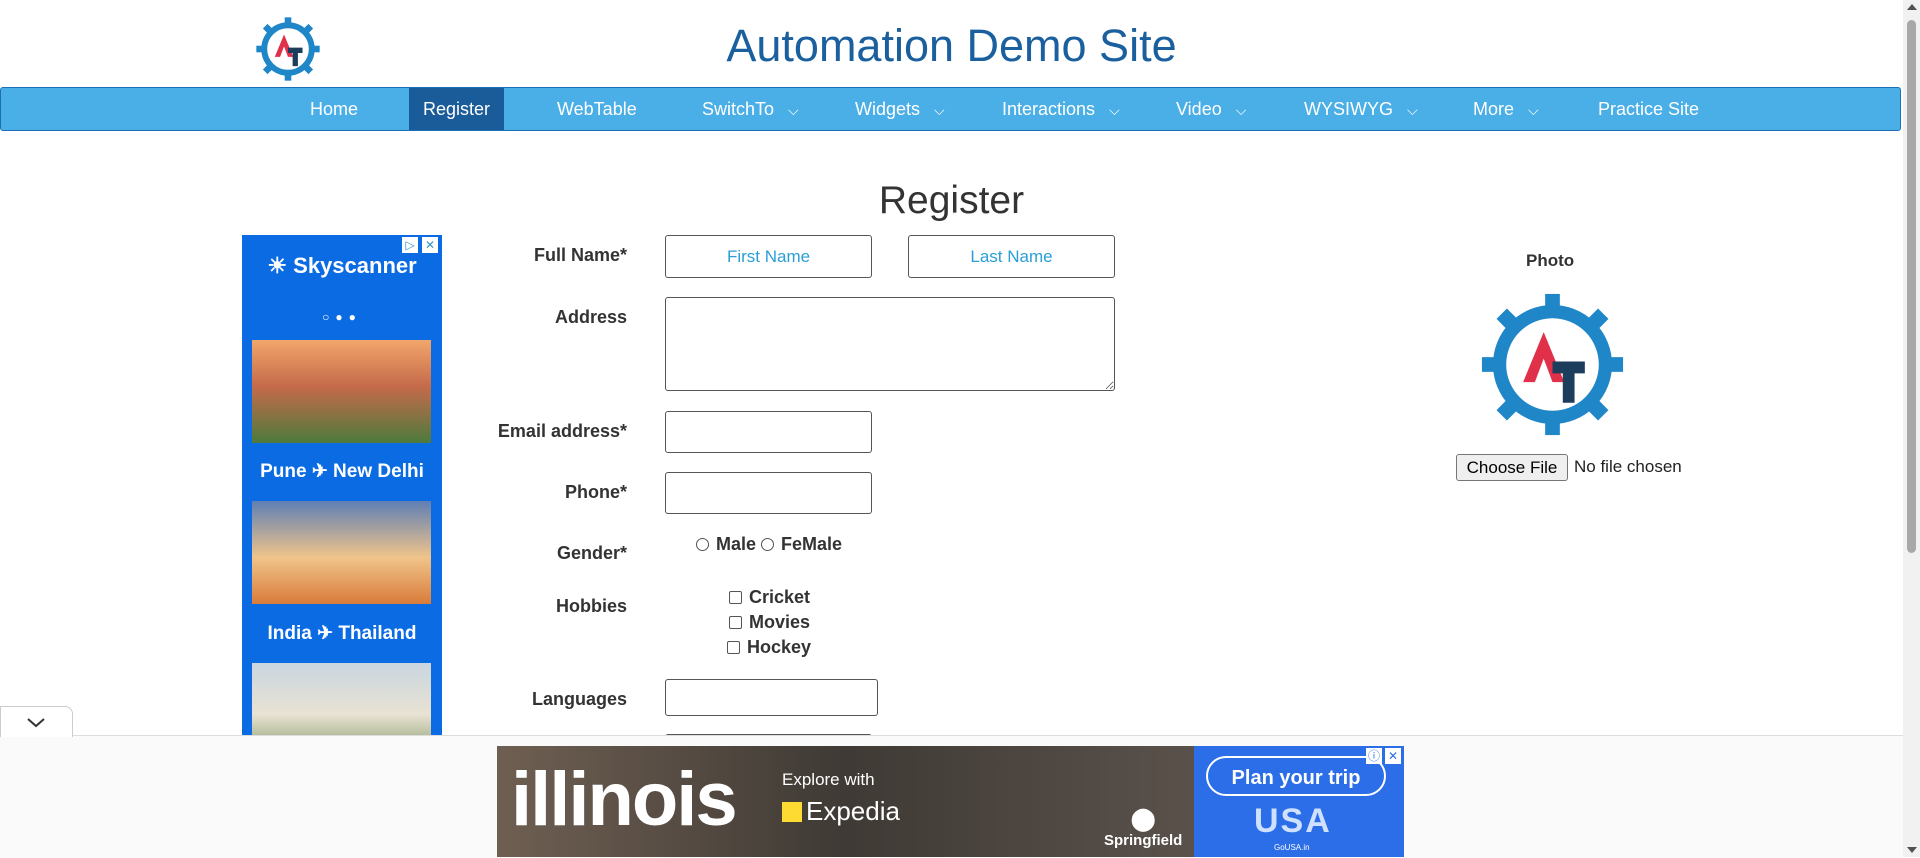 Image resolution: width=1920 pixels, height=858 pixels. Describe the element at coordinates (951, 200) in the screenshot. I see `page-title: Register` at that location.